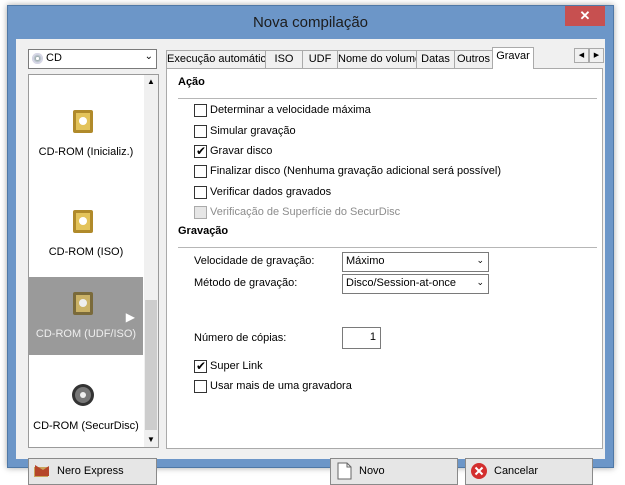  Describe the element at coordinates (86, 316) in the screenshot. I see `list-item-cd-udf-iso: CD-ROM (UDF/ISO) ▶` at that location.